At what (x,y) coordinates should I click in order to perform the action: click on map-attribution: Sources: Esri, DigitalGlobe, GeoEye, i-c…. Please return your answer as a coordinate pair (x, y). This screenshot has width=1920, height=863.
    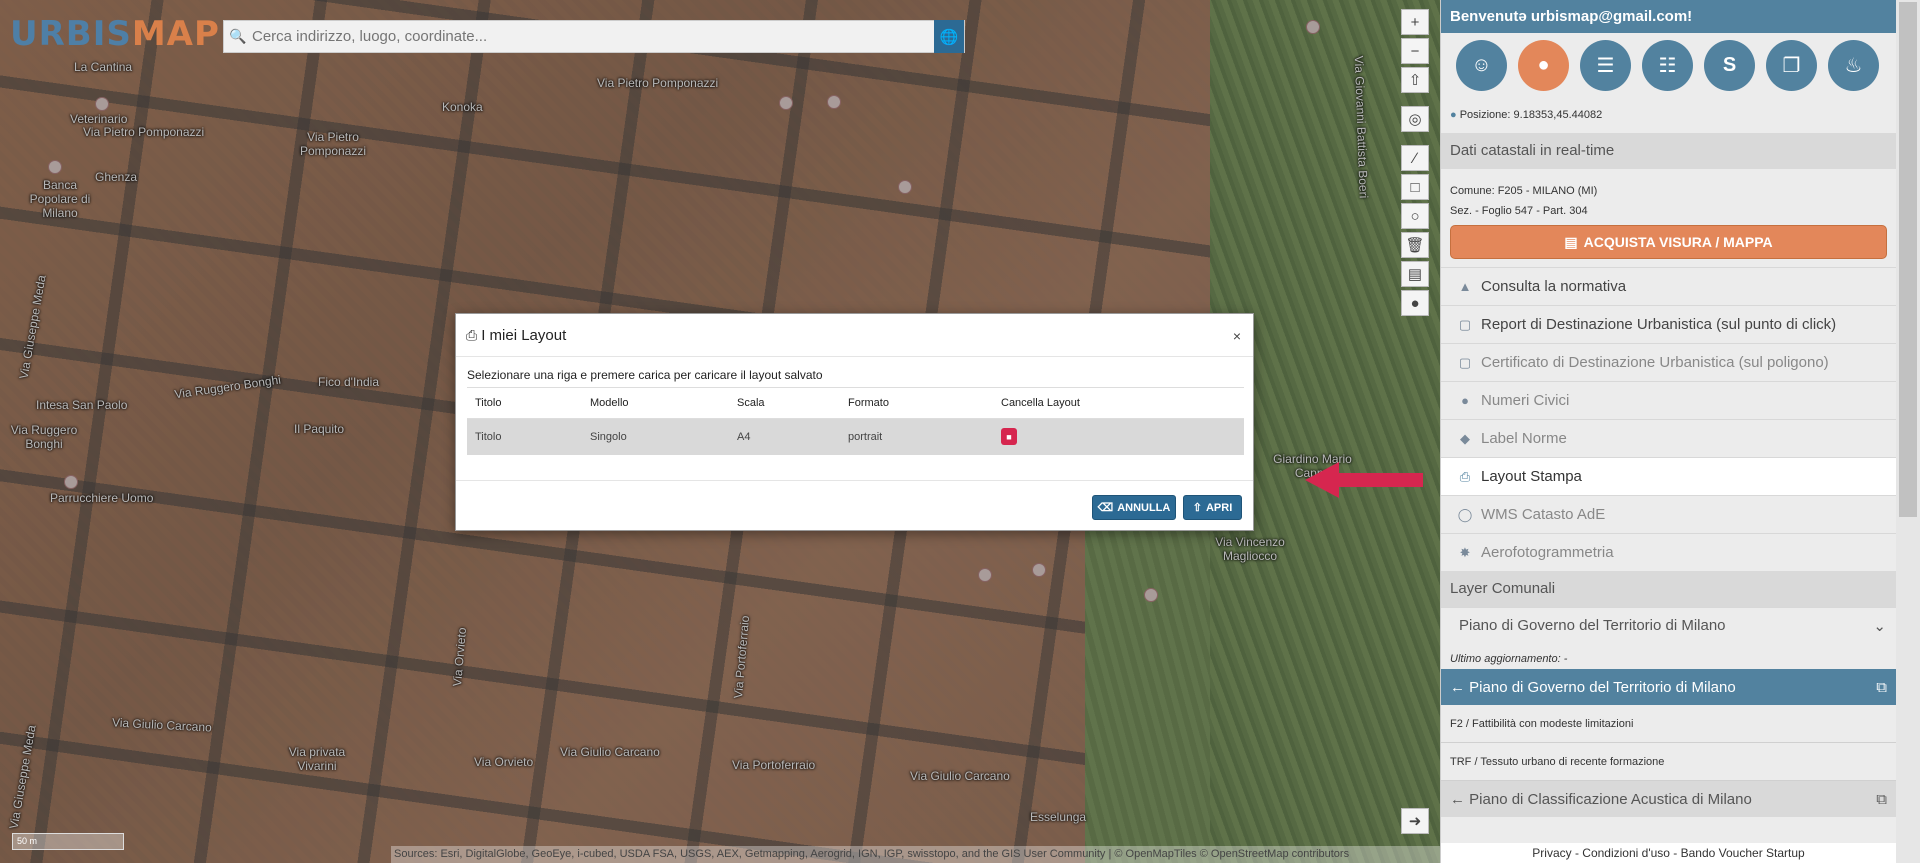
    Looking at the image, I should click on (915, 854).